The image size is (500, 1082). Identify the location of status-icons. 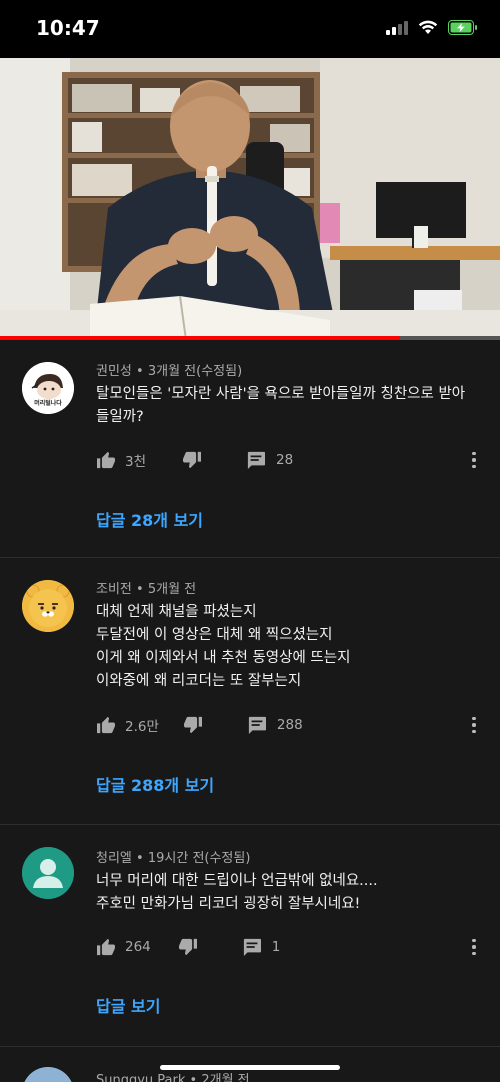
(432, 27).